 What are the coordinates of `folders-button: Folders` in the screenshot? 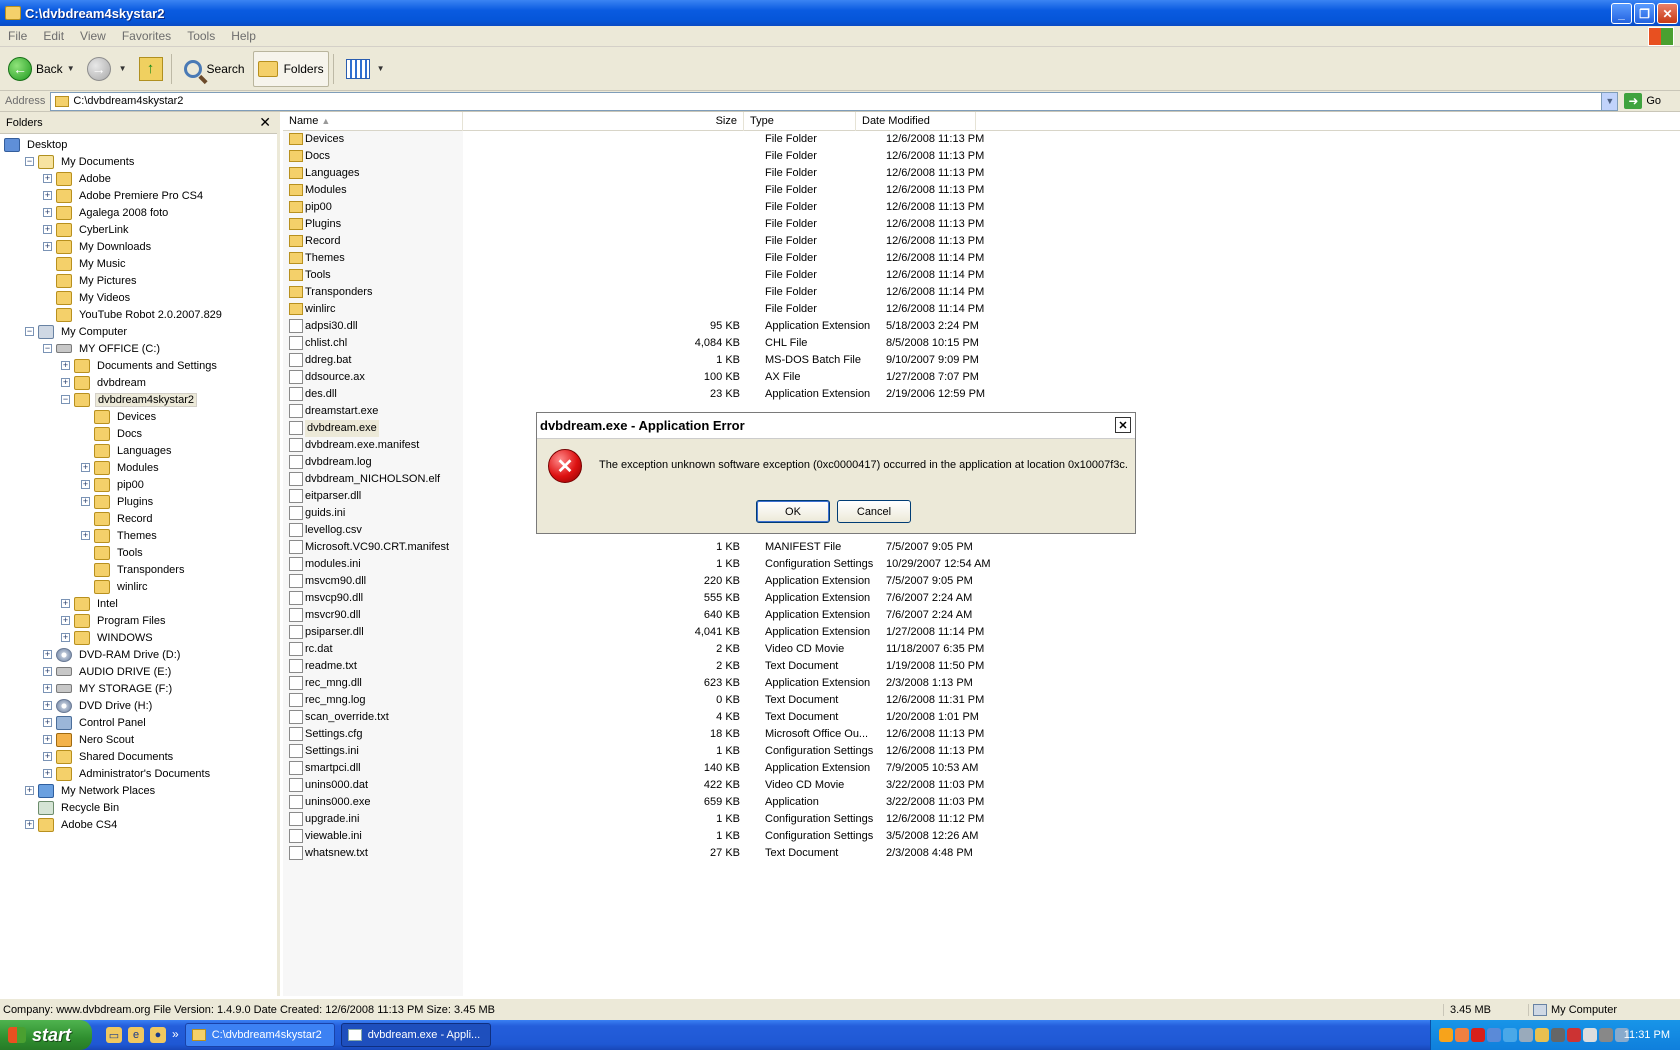 It's located at (290, 68).